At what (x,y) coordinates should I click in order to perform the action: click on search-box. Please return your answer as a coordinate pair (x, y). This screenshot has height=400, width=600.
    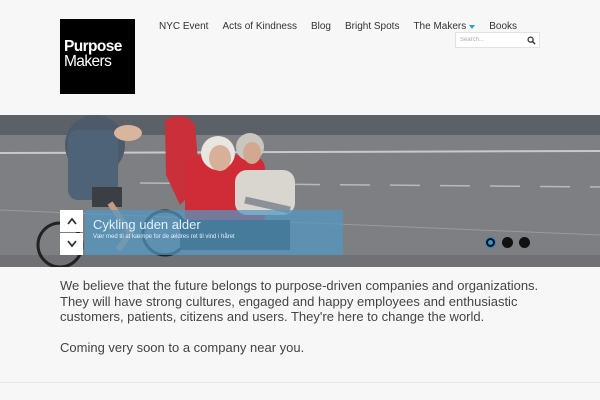
    Looking at the image, I should click on (497, 40).